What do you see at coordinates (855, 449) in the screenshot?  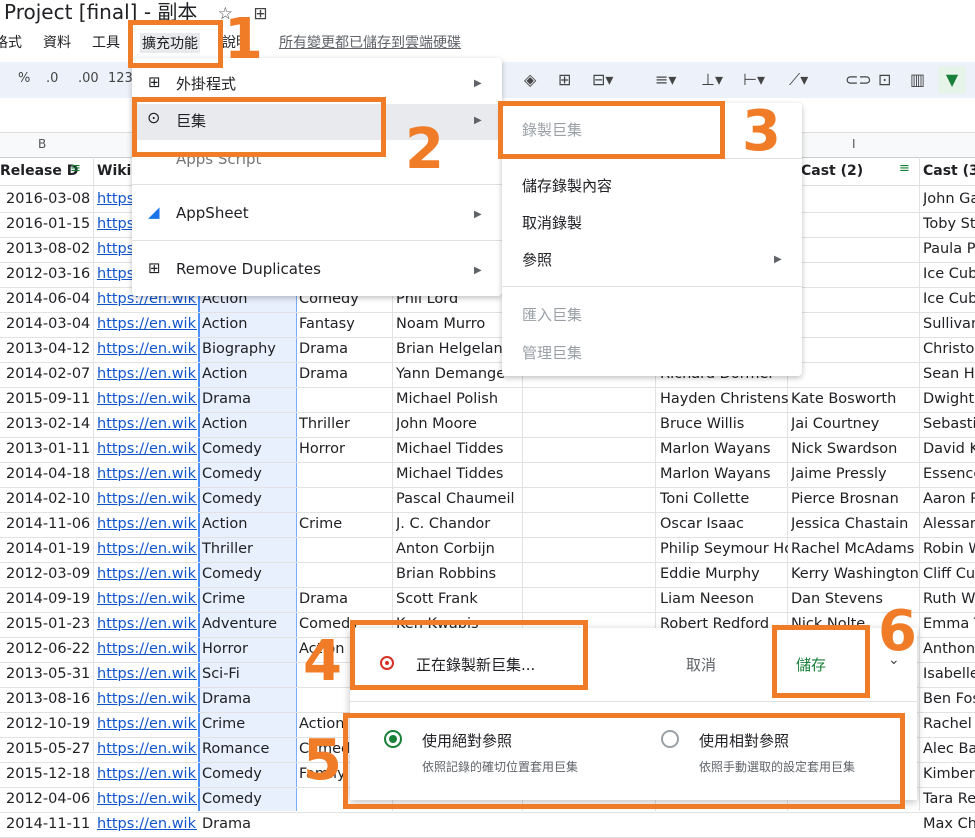 I see `cell-cast2: Nick Swardson` at bounding box center [855, 449].